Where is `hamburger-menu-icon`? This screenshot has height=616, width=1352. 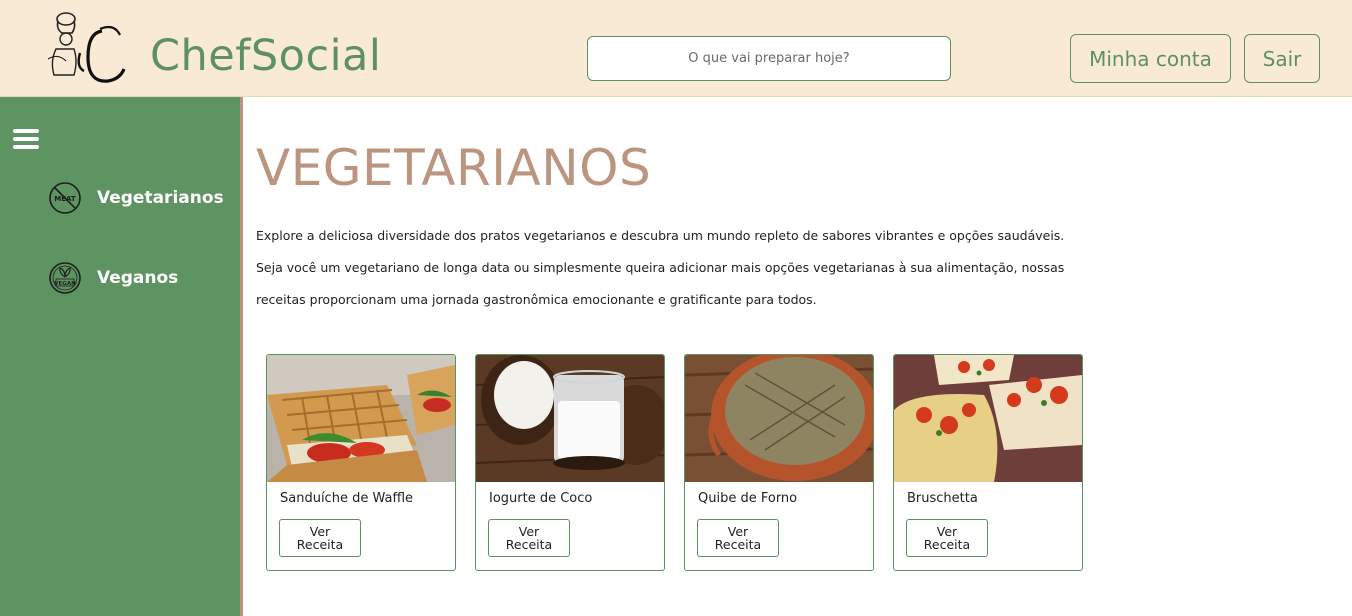 hamburger-menu-icon is located at coordinates (26, 139).